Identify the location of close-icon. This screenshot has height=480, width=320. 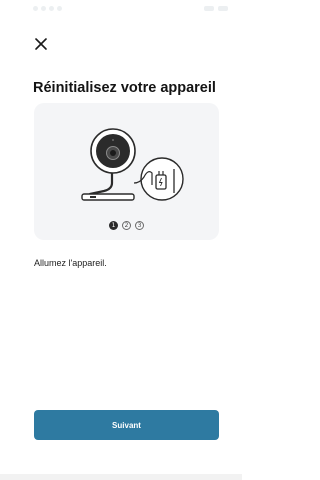
(41, 44).